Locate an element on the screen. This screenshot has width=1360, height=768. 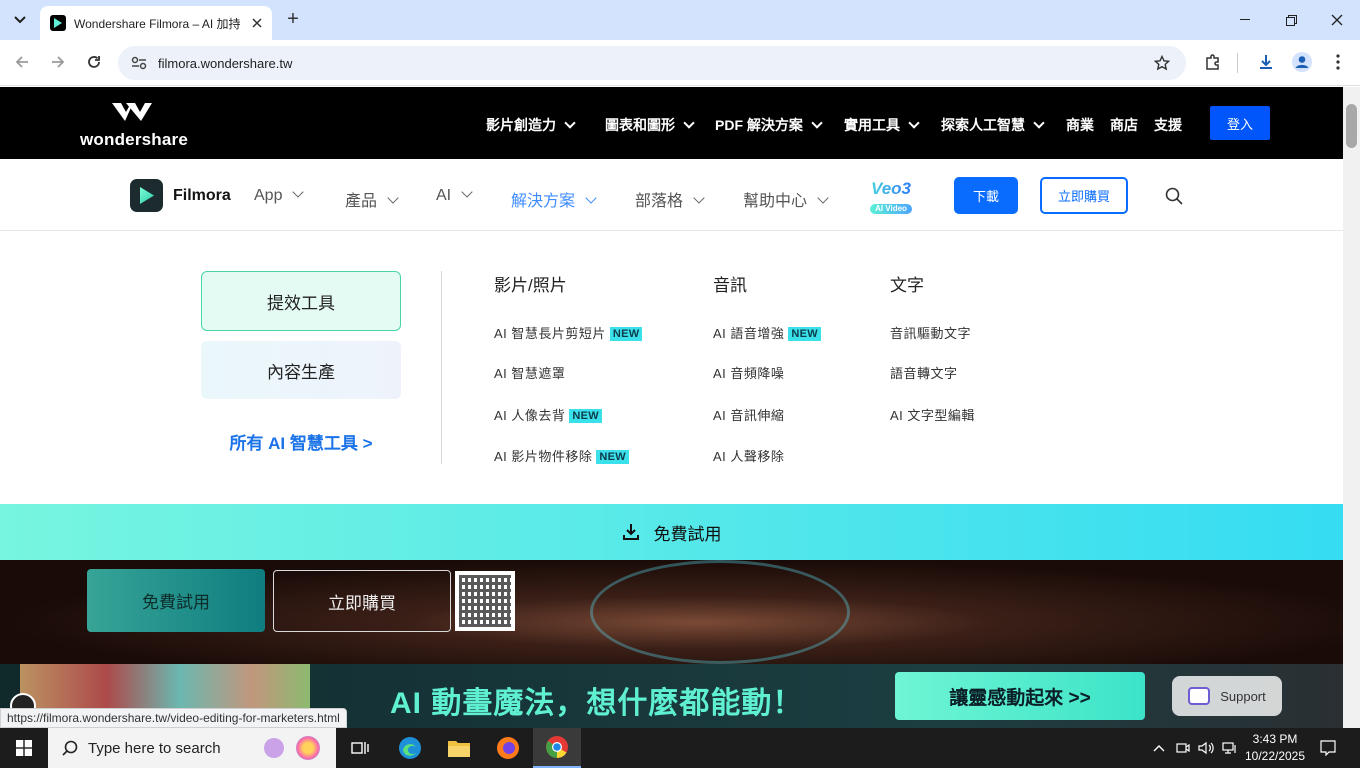
kebab-menu-icon is located at coordinates (1338, 62).